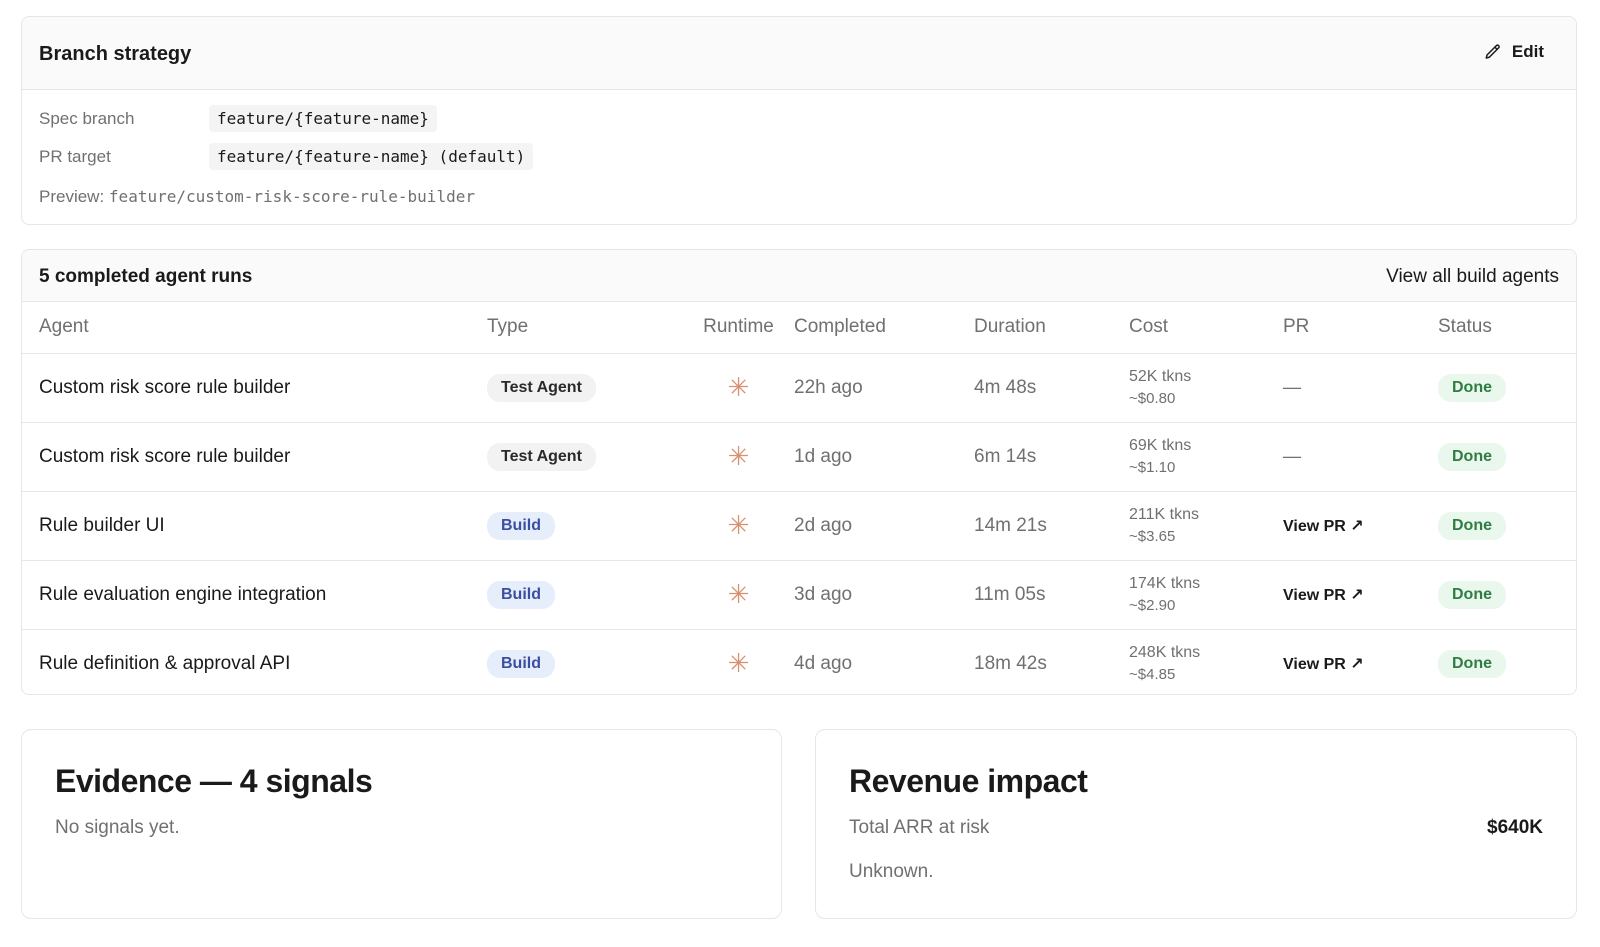  Describe the element at coordinates (323, 118) in the screenshot. I see `spec-branch-value: feature/{feature-name}` at that location.